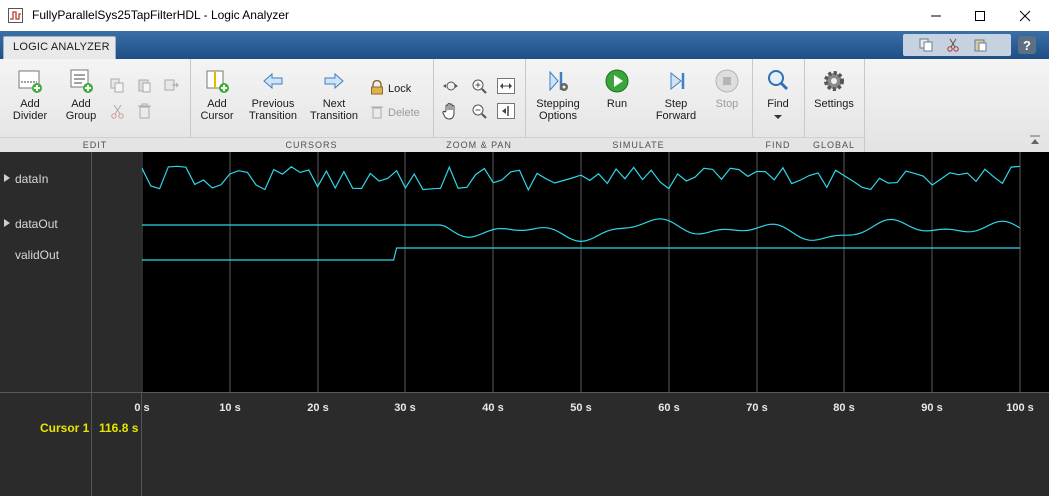 The height and width of the screenshot is (496, 1049). I want to click on stop-button: Stop, so click(727, 89).